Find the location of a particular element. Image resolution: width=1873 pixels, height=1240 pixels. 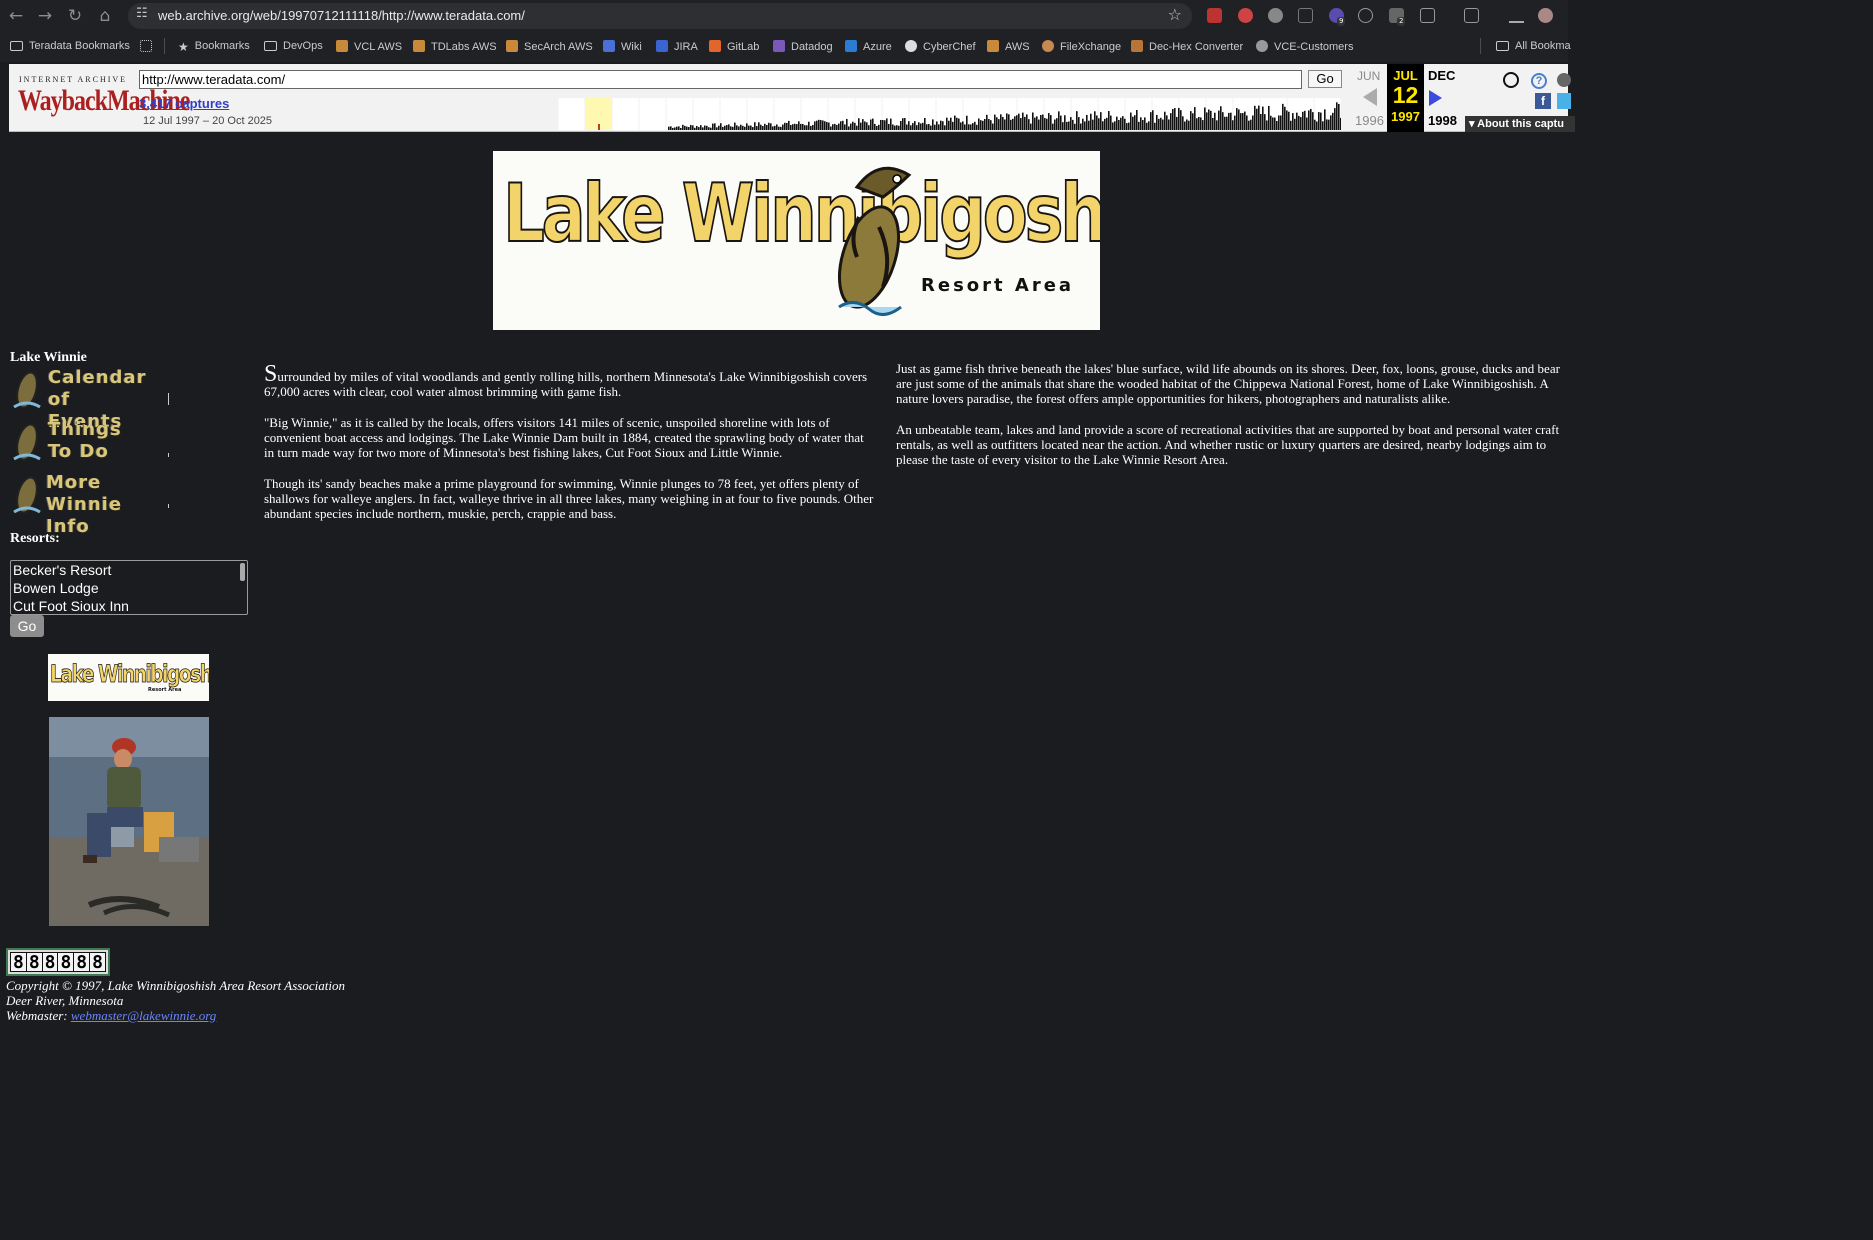

bookmark-folder-devops: DevOps is located at coordinates (293, 46).